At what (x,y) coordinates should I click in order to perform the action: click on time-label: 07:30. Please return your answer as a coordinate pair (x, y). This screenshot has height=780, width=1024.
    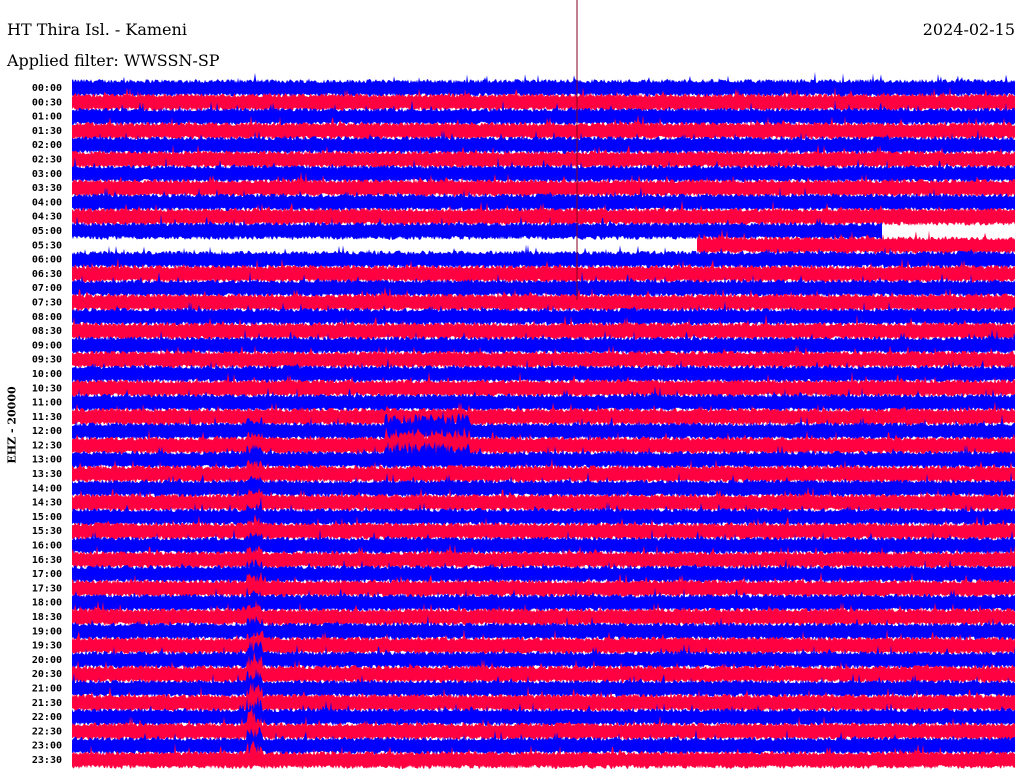
    Looking at the image, I should click on (47, 302).